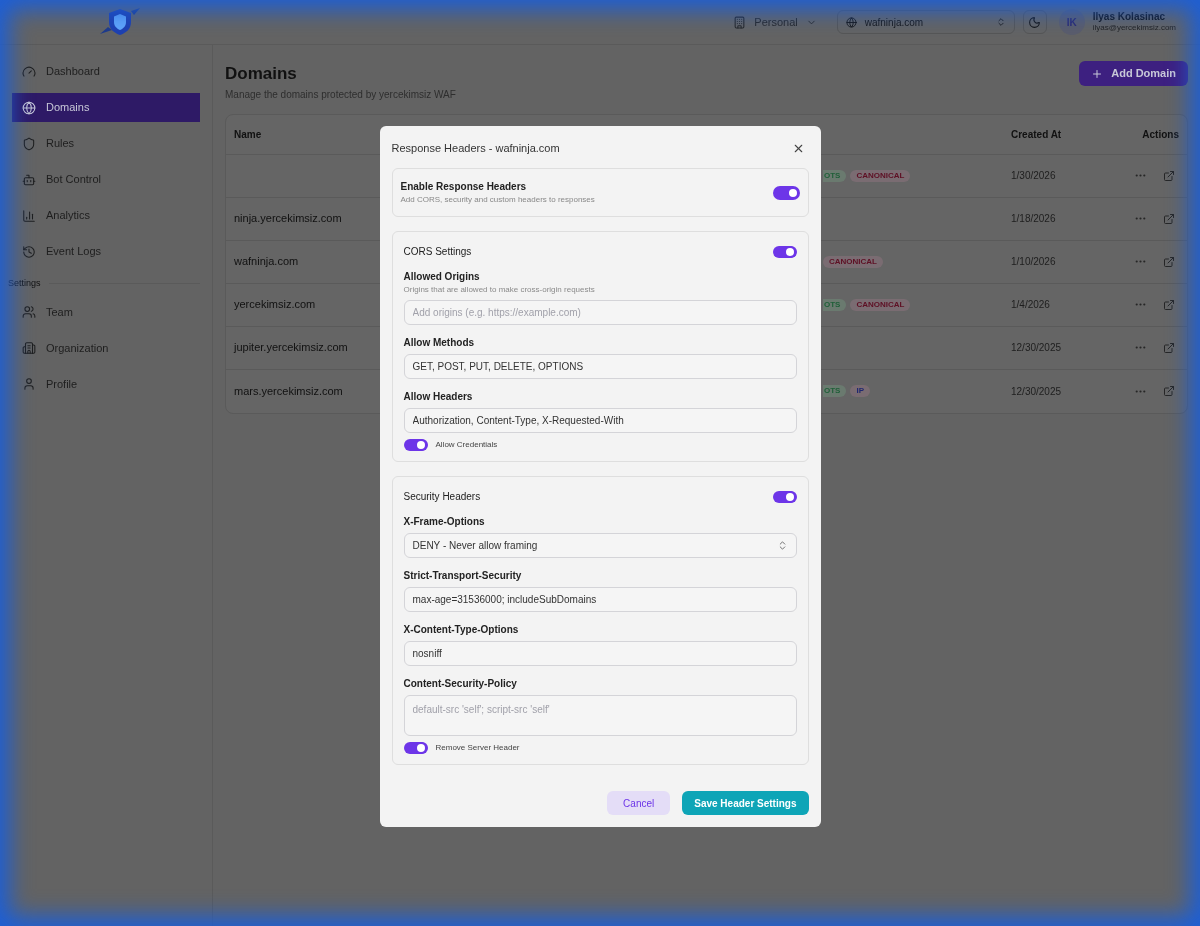  I want to click on robot-icon, so click(29, 179).